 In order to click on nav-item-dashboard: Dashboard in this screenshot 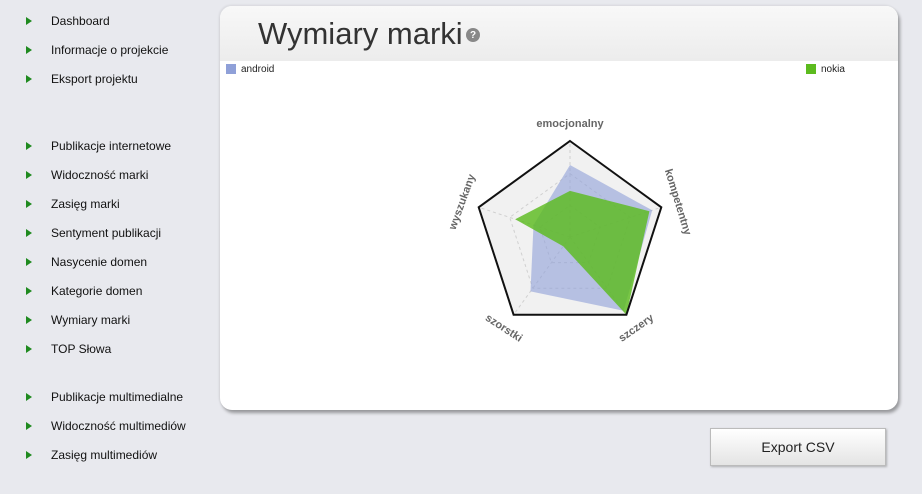, I will do `click(68, 21)`.